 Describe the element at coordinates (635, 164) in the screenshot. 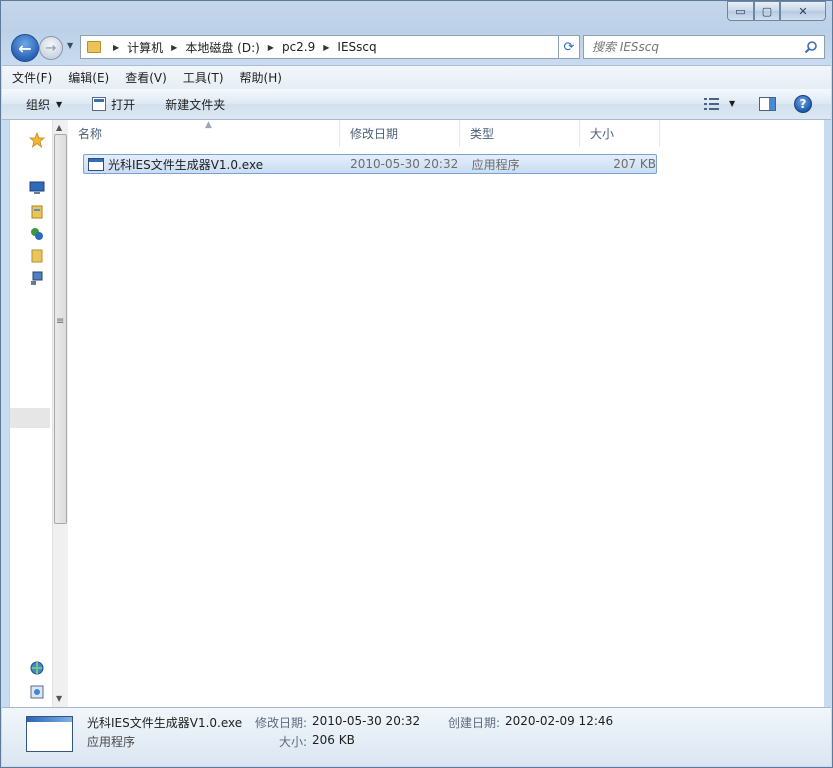

I see `file-size: 207 KB` at that location.